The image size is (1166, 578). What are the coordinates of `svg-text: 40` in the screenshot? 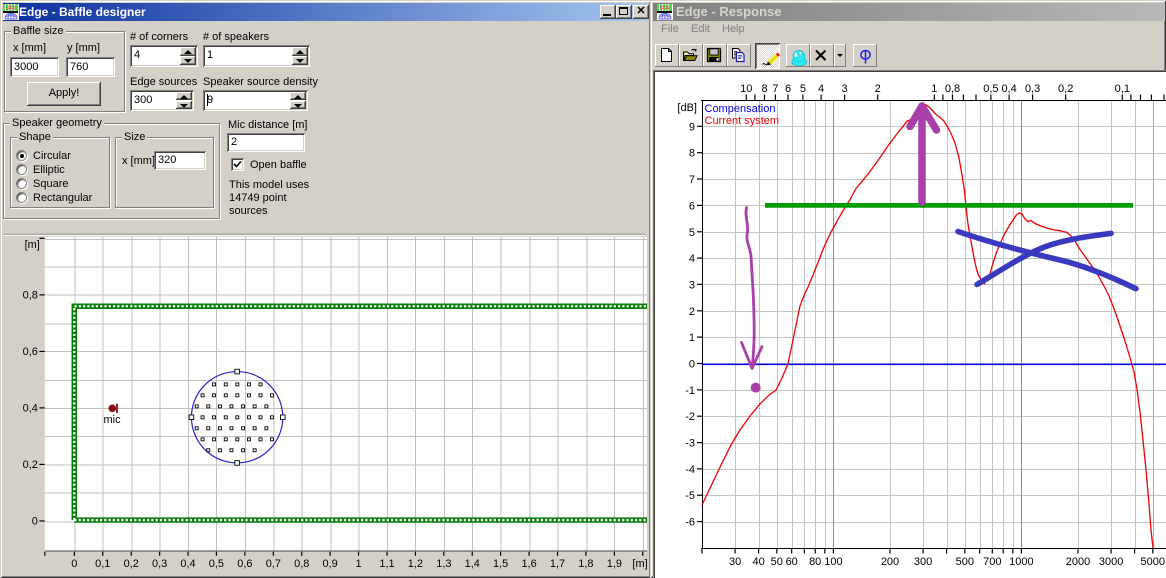 It's located at (758, 562).